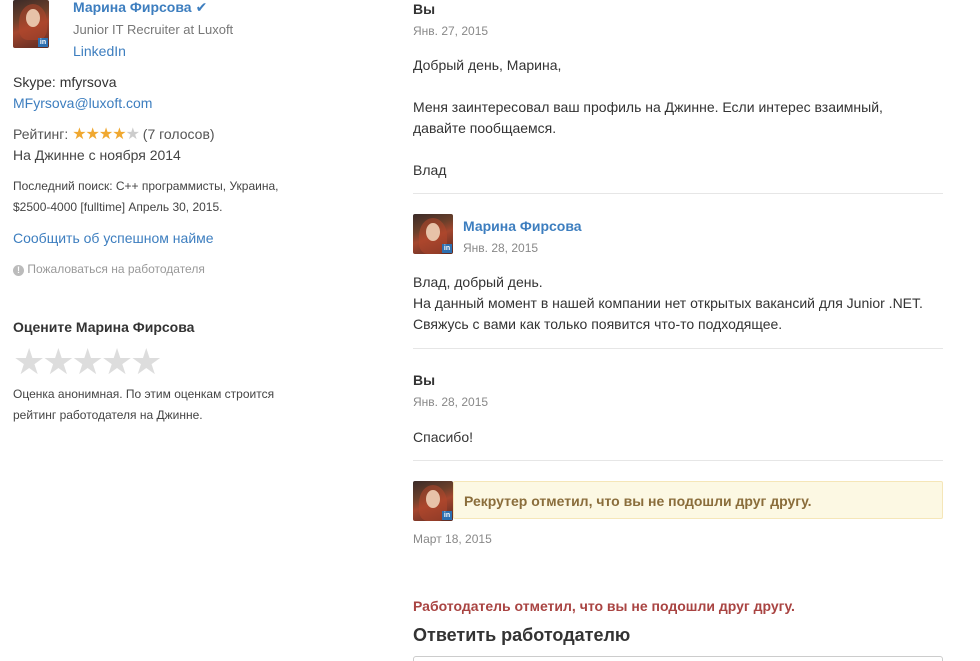  I want to click on message-date: Янв. 27, 2015, so click(451, 31).